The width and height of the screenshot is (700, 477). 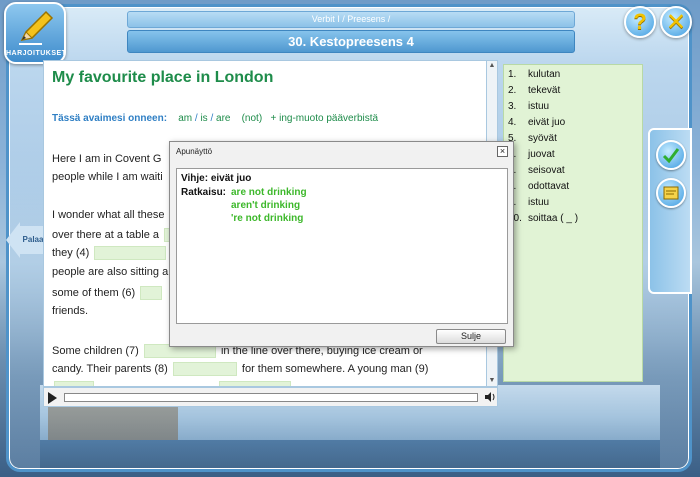 I want to click on text-line: they (4), so click(x=110, y=253).